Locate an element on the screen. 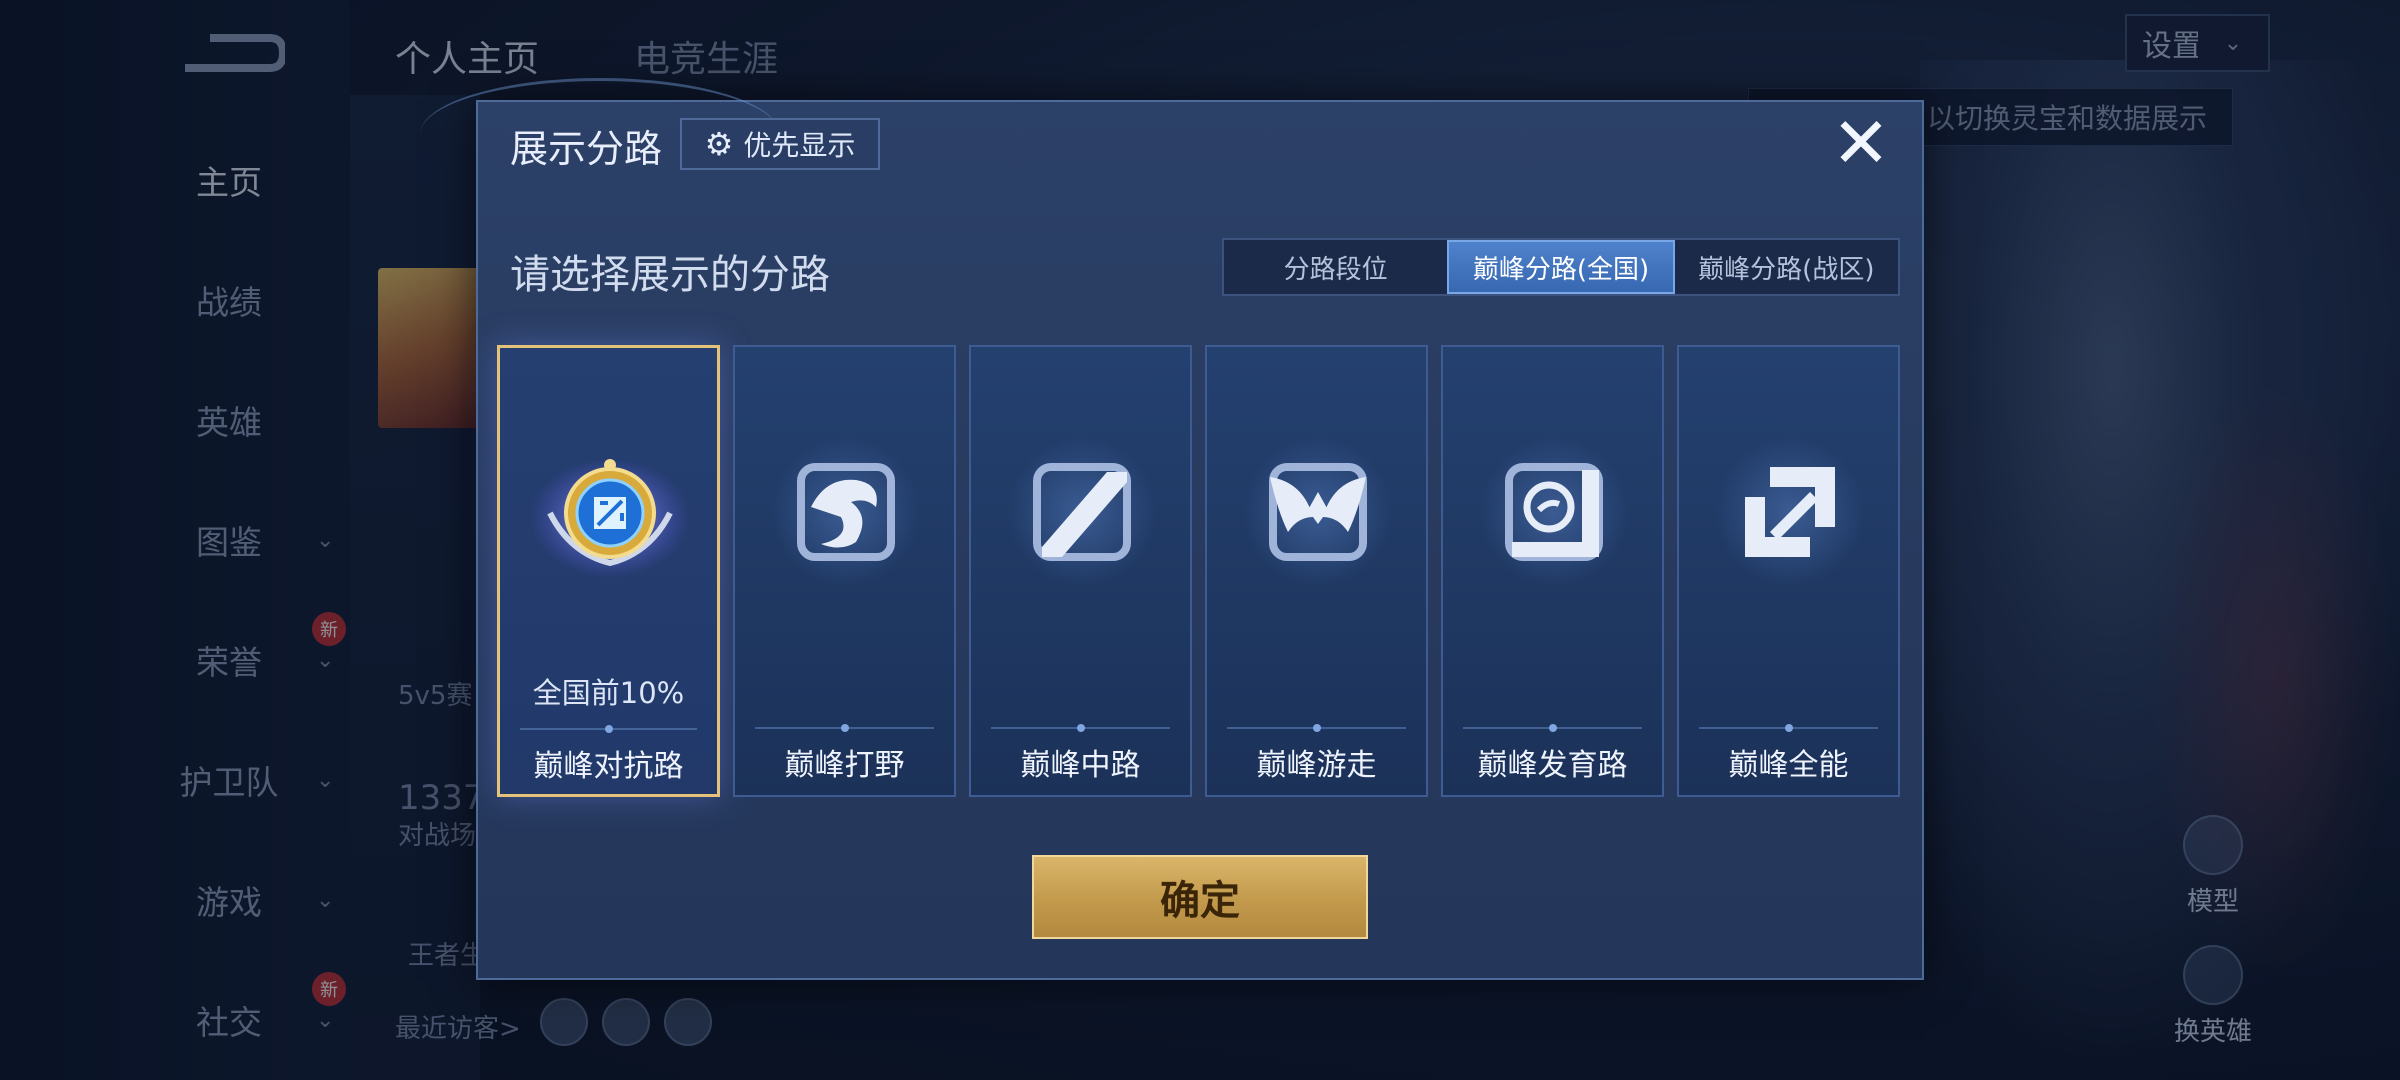 The width and height of the screenshot is (2400, 1080). lane-type-tabs: 分路段位 巅峰分路(全国) 巅峰分路(战区) is located at coordinates (1561, 267).